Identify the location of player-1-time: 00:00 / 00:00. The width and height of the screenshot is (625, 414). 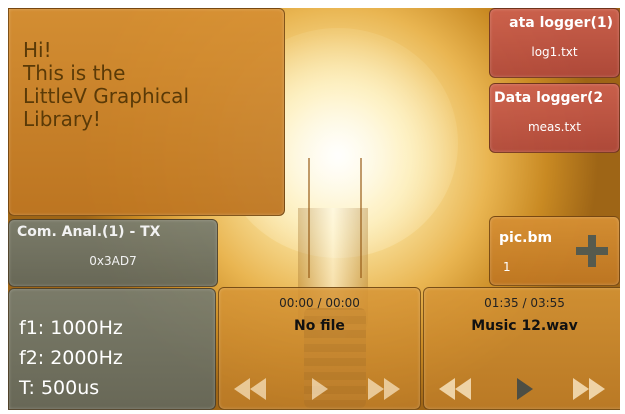
(319, 303).